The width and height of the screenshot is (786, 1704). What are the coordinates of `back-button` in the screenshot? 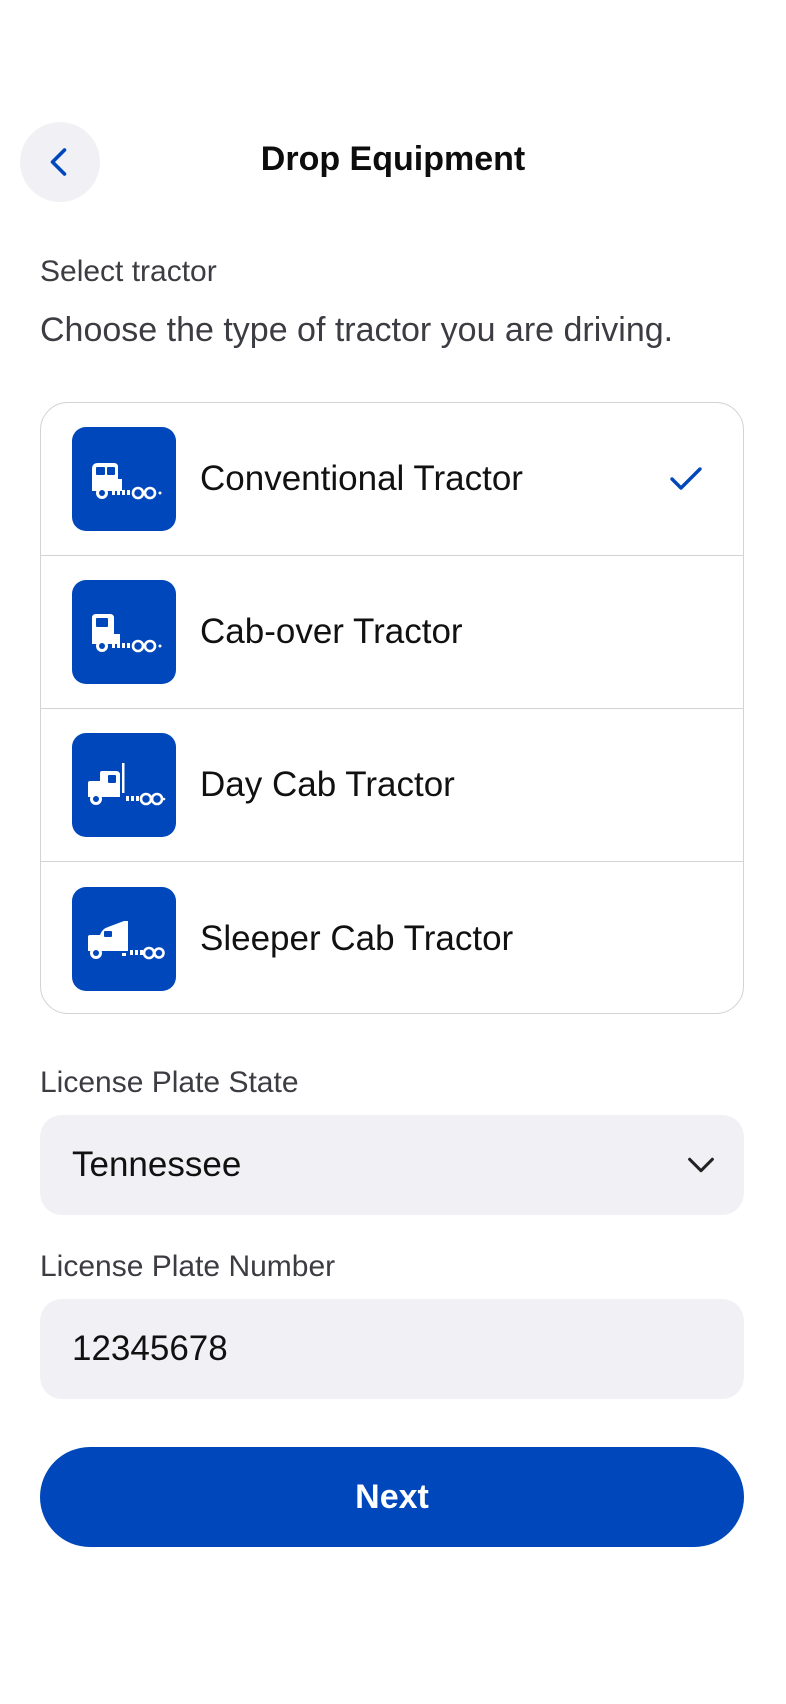 It's located at (60, 162).